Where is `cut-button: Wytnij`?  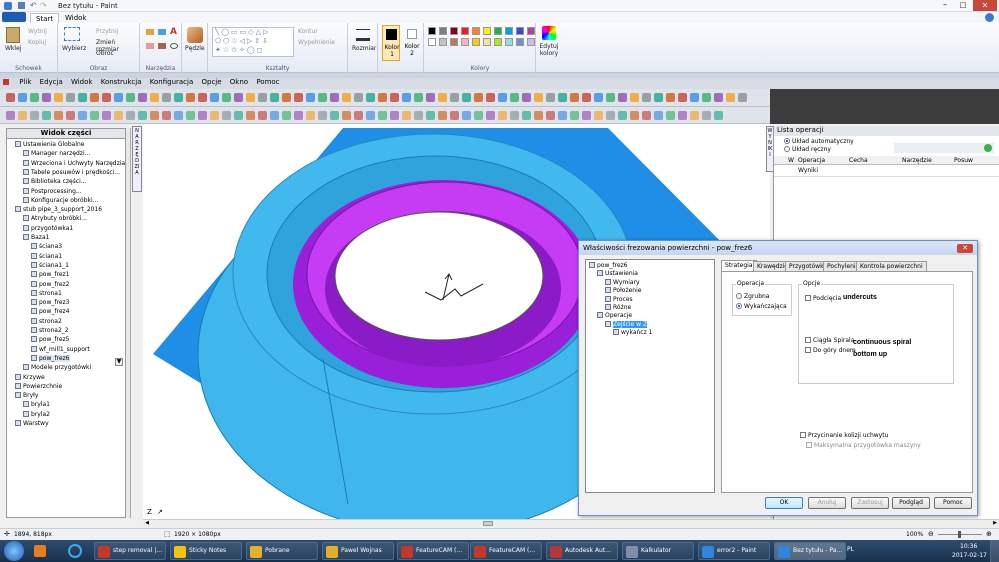
cut-button: Wytnij is located at coordinates (37, 31).